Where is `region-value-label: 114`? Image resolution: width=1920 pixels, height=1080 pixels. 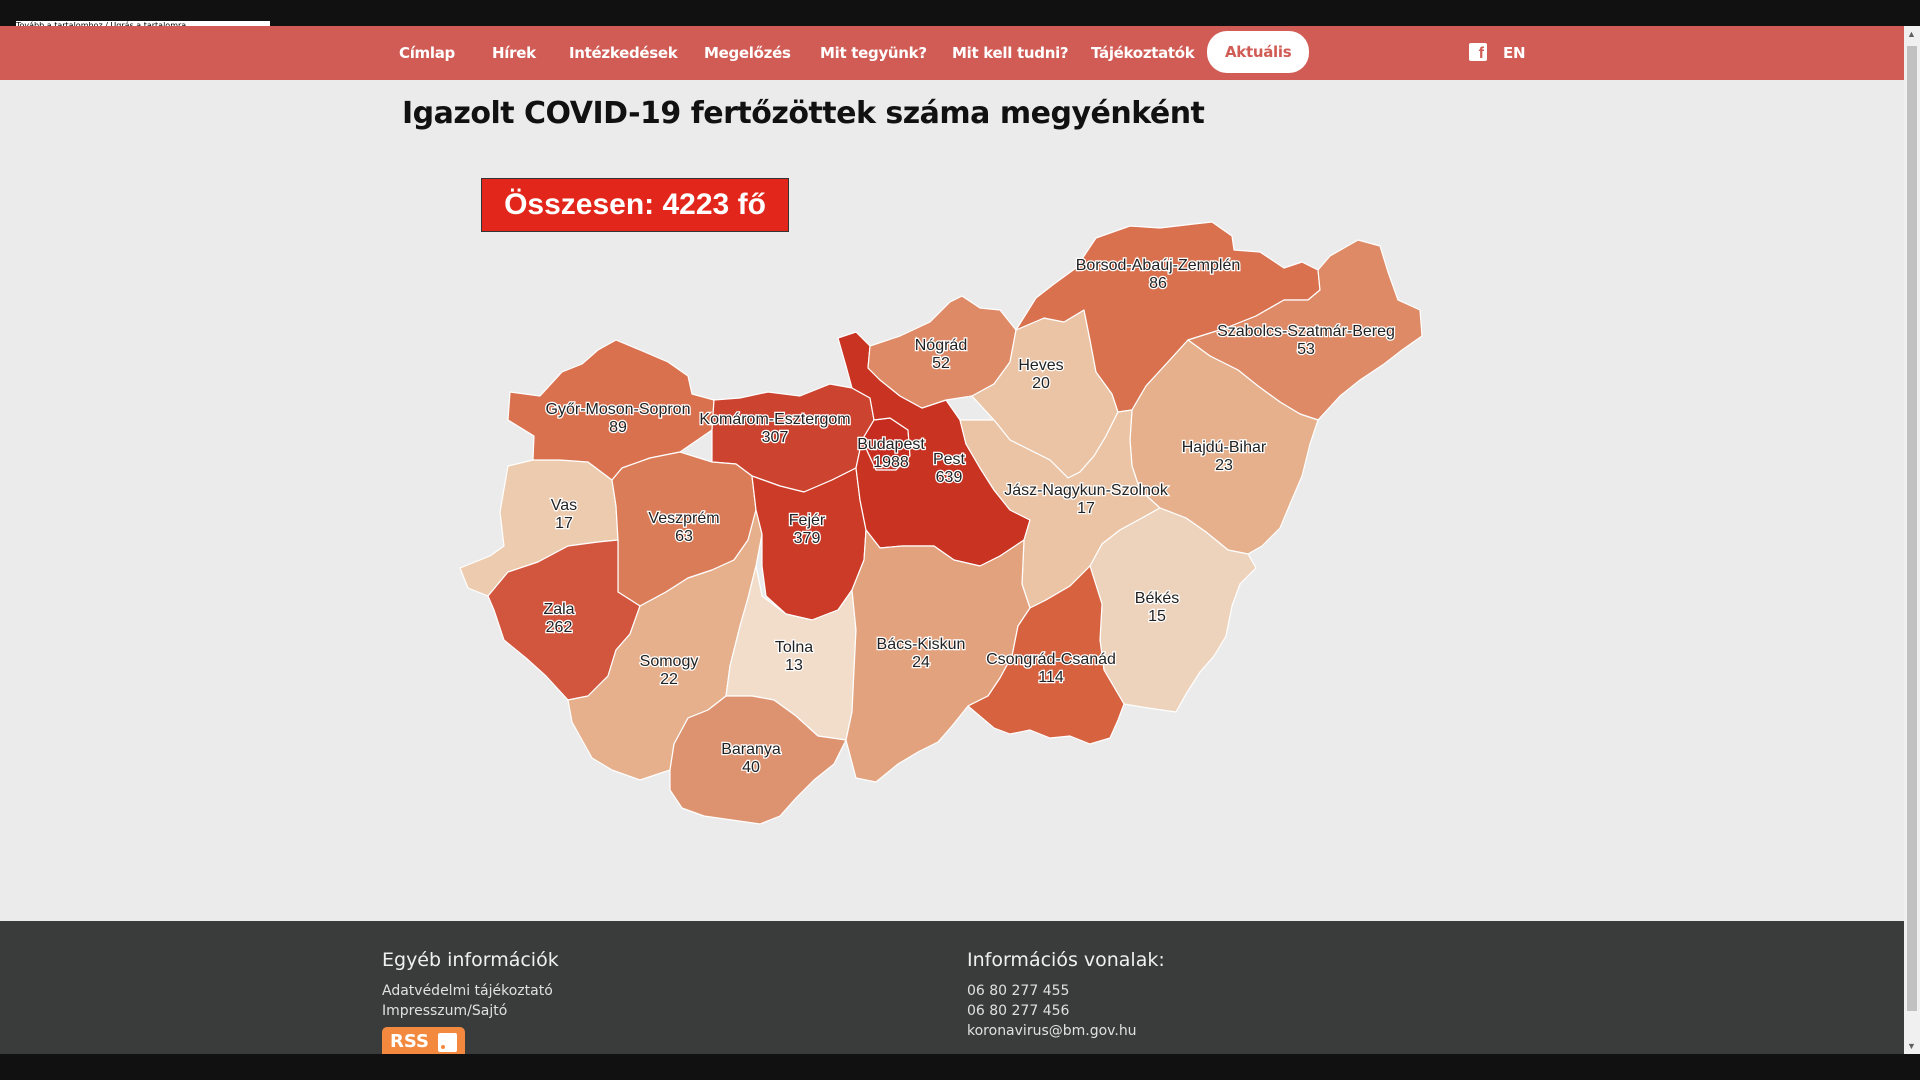 region-value-label: 114 is located at coordinates (1051, 677).